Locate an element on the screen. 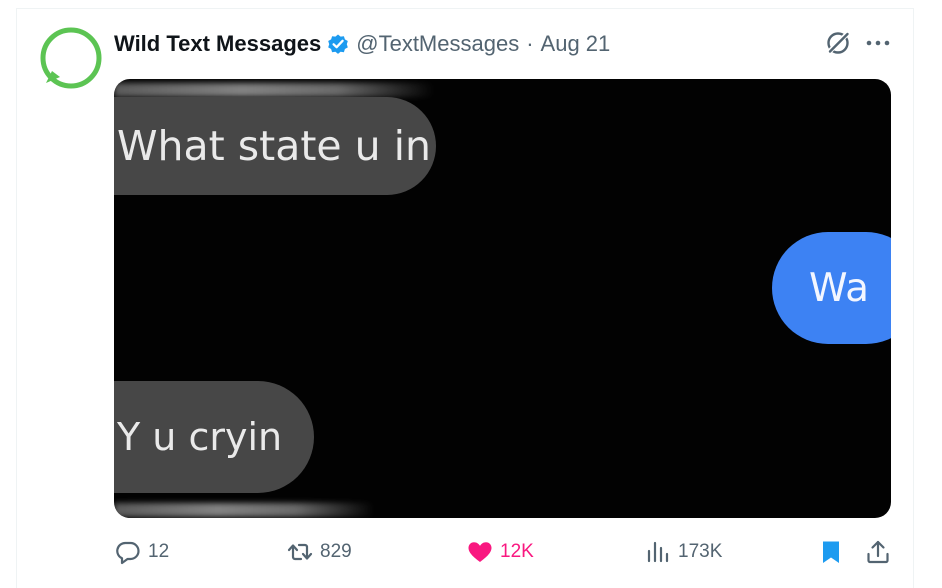  share-button is located at coordinates (878, 552).